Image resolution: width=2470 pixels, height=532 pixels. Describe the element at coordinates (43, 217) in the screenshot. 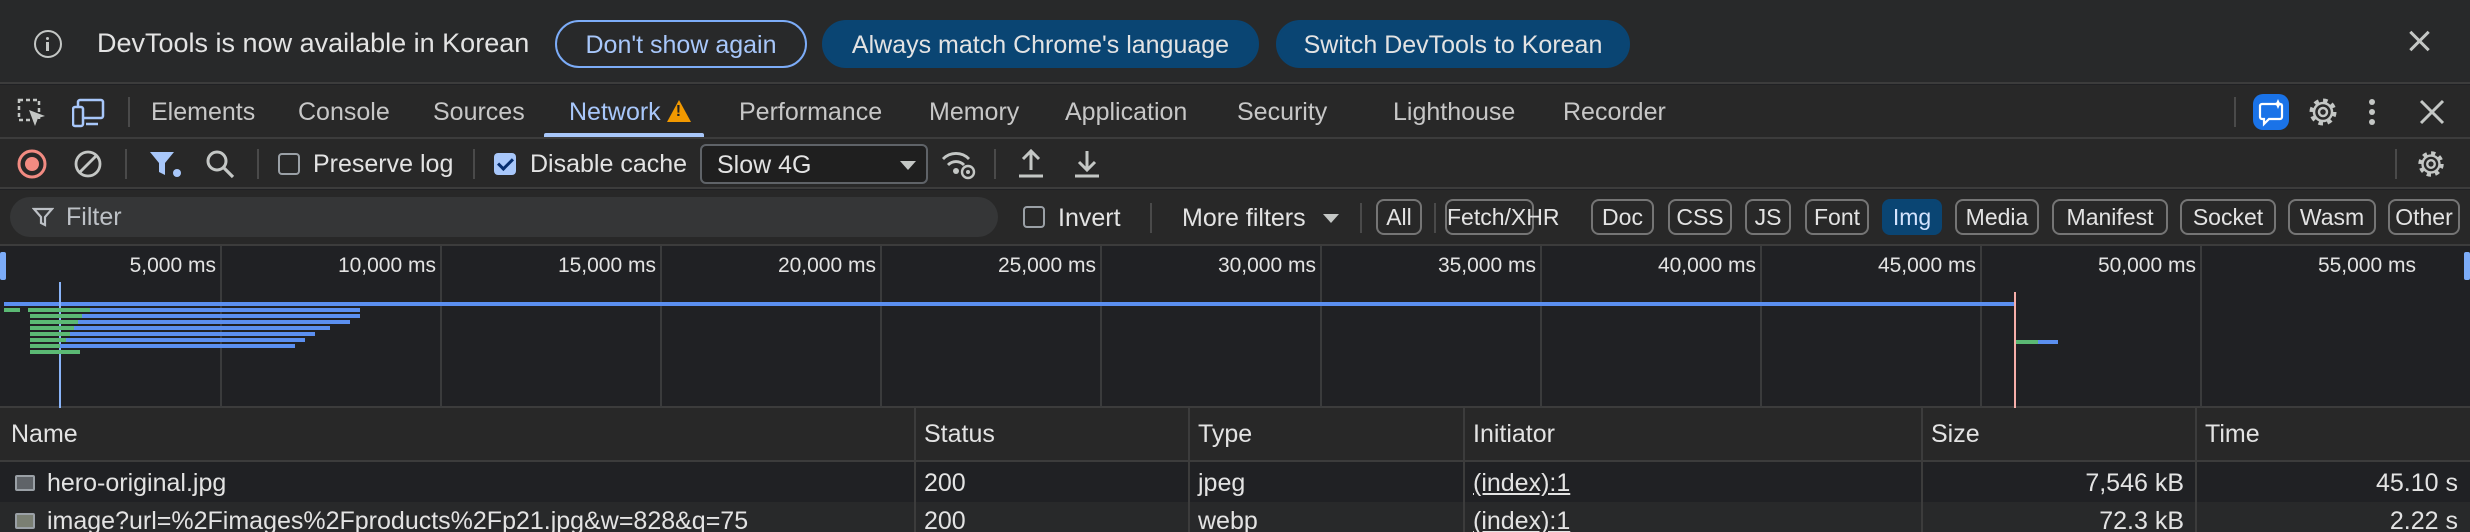

I see `funnel-icon` at that location.